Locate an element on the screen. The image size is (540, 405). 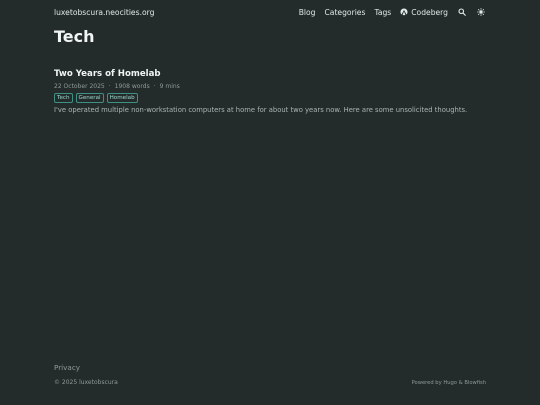
site-title-link: luxetobscura.neocities.org is located at coordinates (104, 12).